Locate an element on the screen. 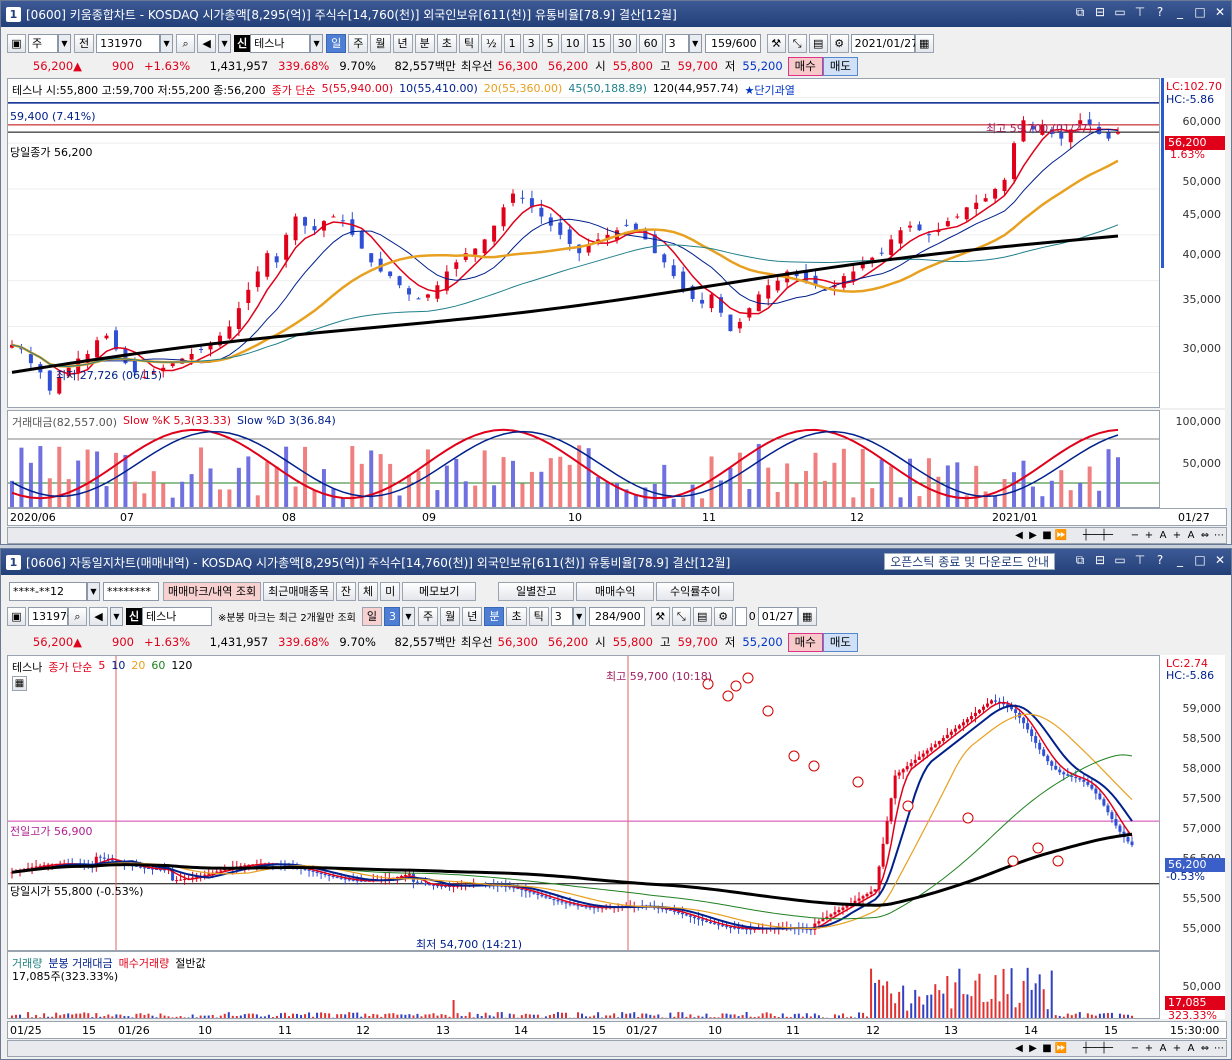  balance-button: 잔 is located at coordinates (346, 591).